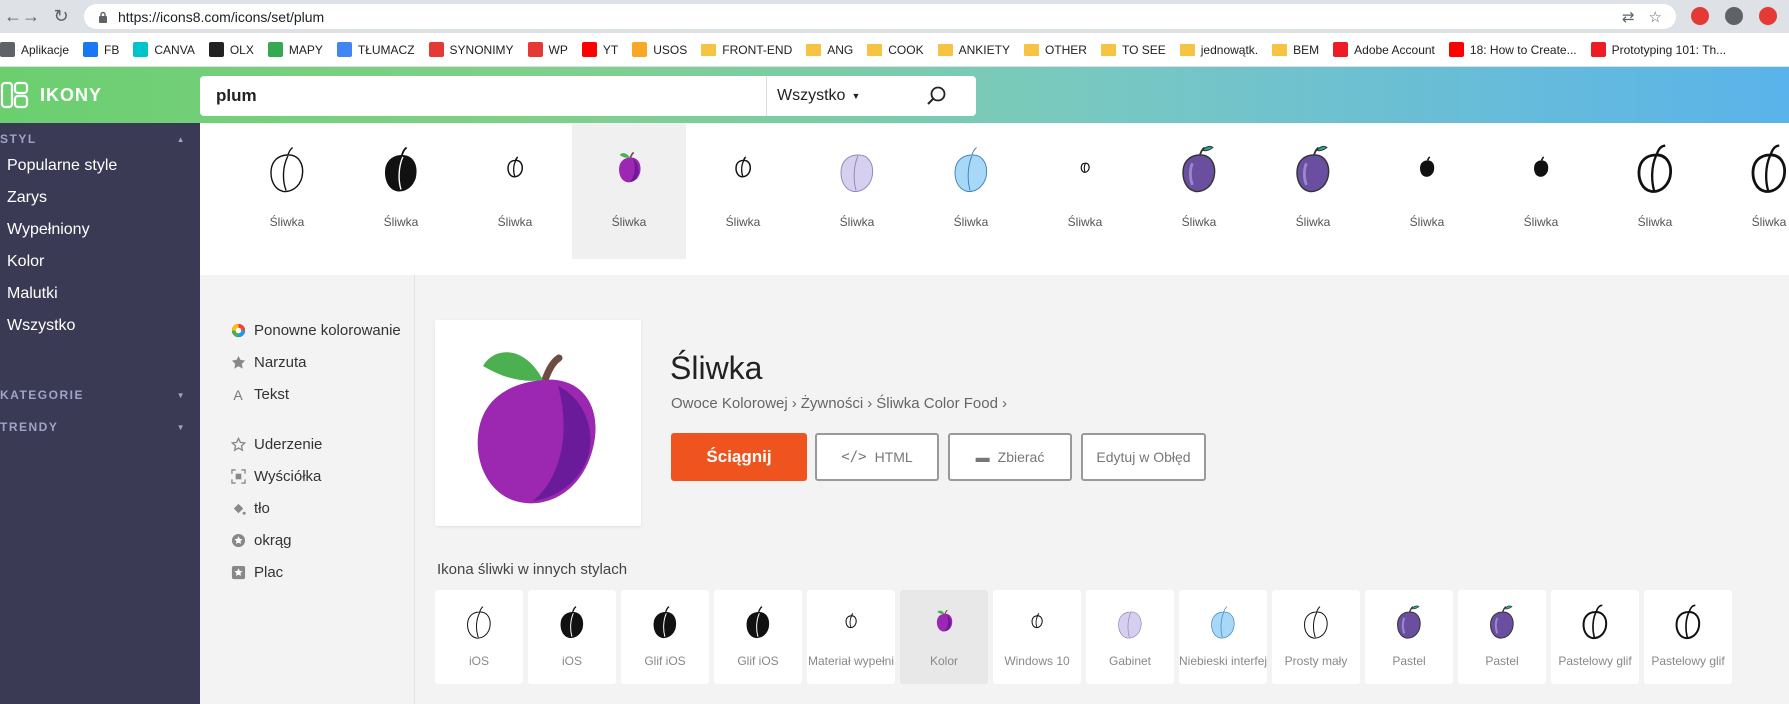 Image resolution: width=1789 pixels, height=704 pixels. What do you see at coordinates (100, 198) in the screenshot?
I see `sidebar-item: Zarys` at bounding box center [100, 198].